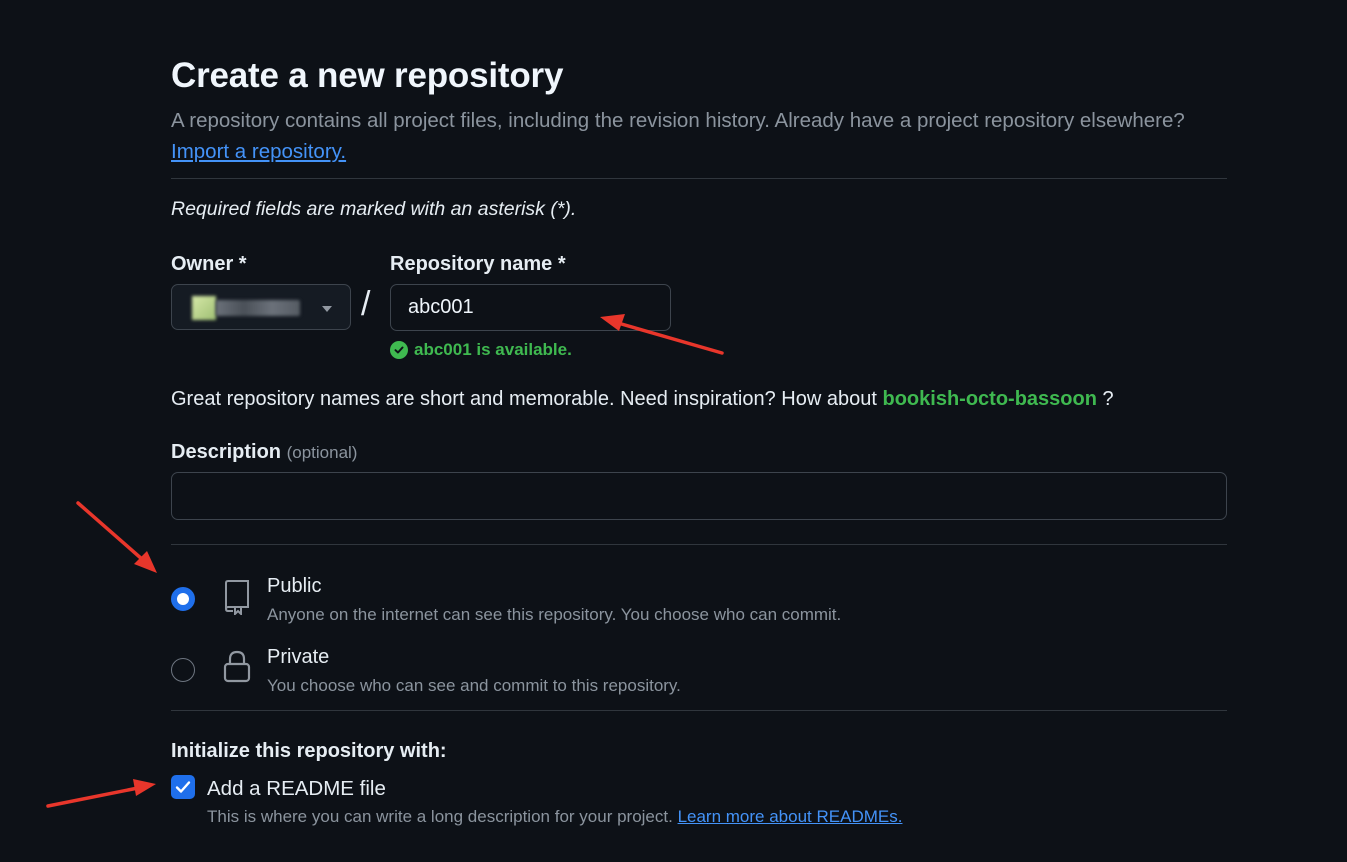  Describe the element at coordinates (116, 537) in the screenshot. I see `arrow-to-public-radio` at that location.